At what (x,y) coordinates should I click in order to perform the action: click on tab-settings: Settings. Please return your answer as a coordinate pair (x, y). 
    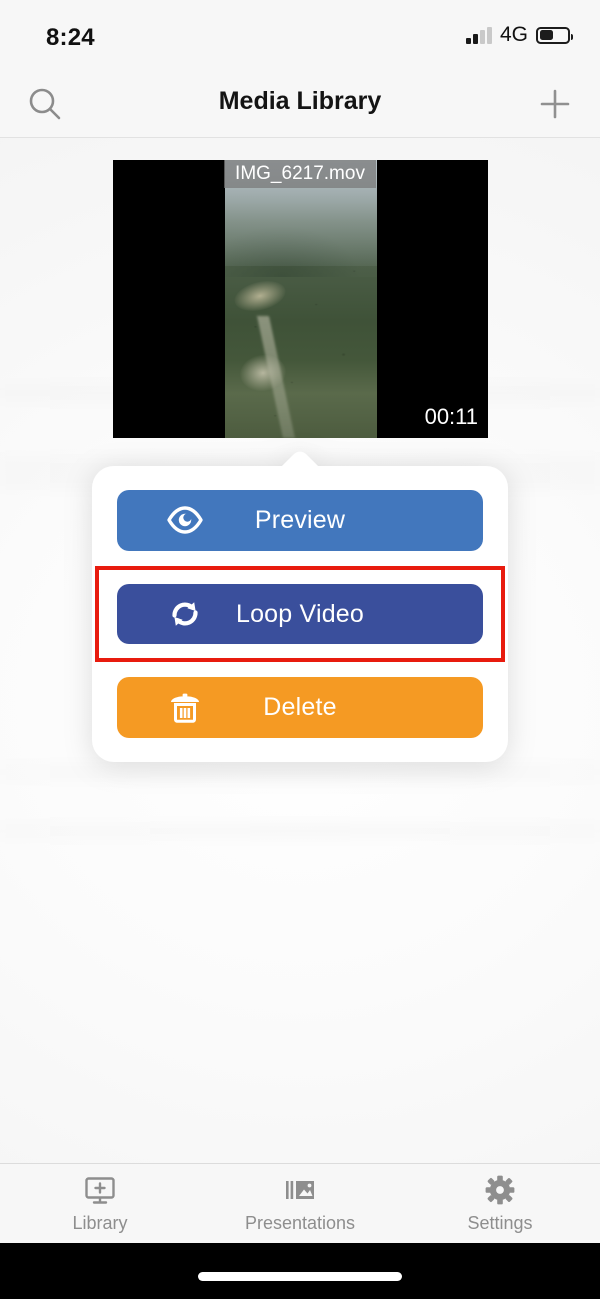
    Looking at the image, I should click on (500, 1203).